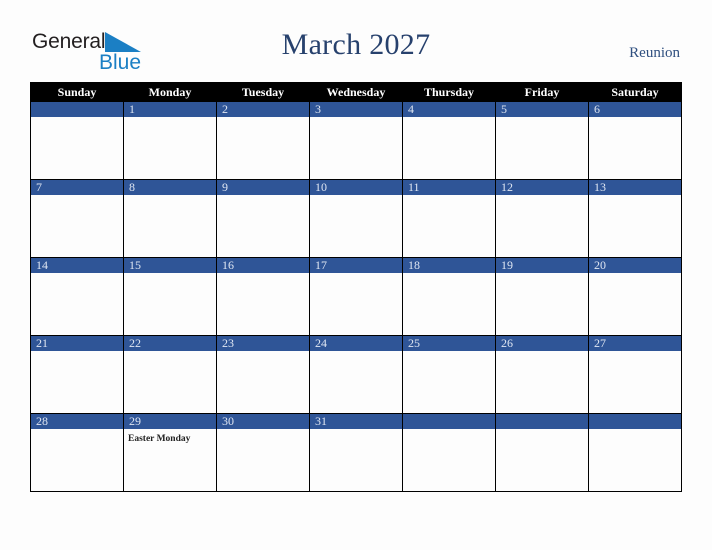  I want to click on calendar-week-row: 7 8 9 10 11 12 13, so click(356, 218).